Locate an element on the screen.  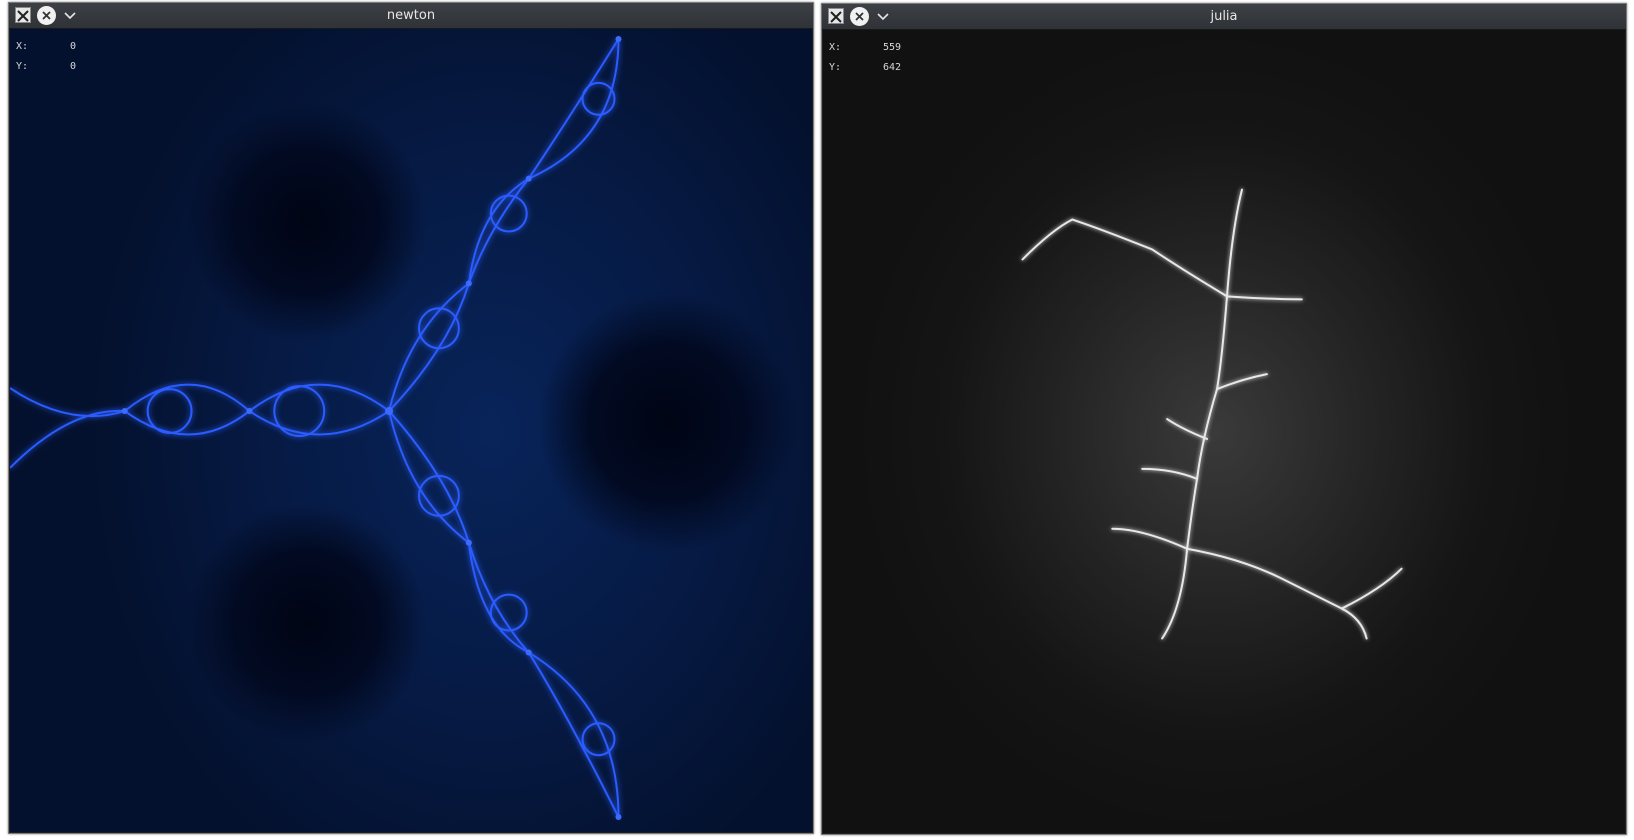
window-title: julia is located at coordinates (1224, 16).